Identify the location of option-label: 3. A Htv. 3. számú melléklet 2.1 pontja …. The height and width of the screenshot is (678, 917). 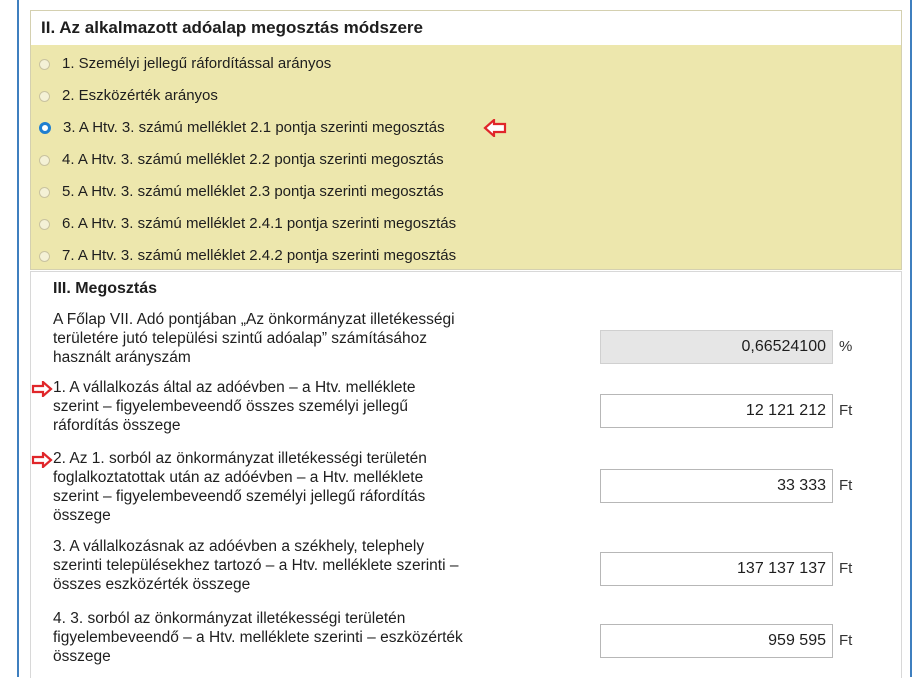
(254, 127).